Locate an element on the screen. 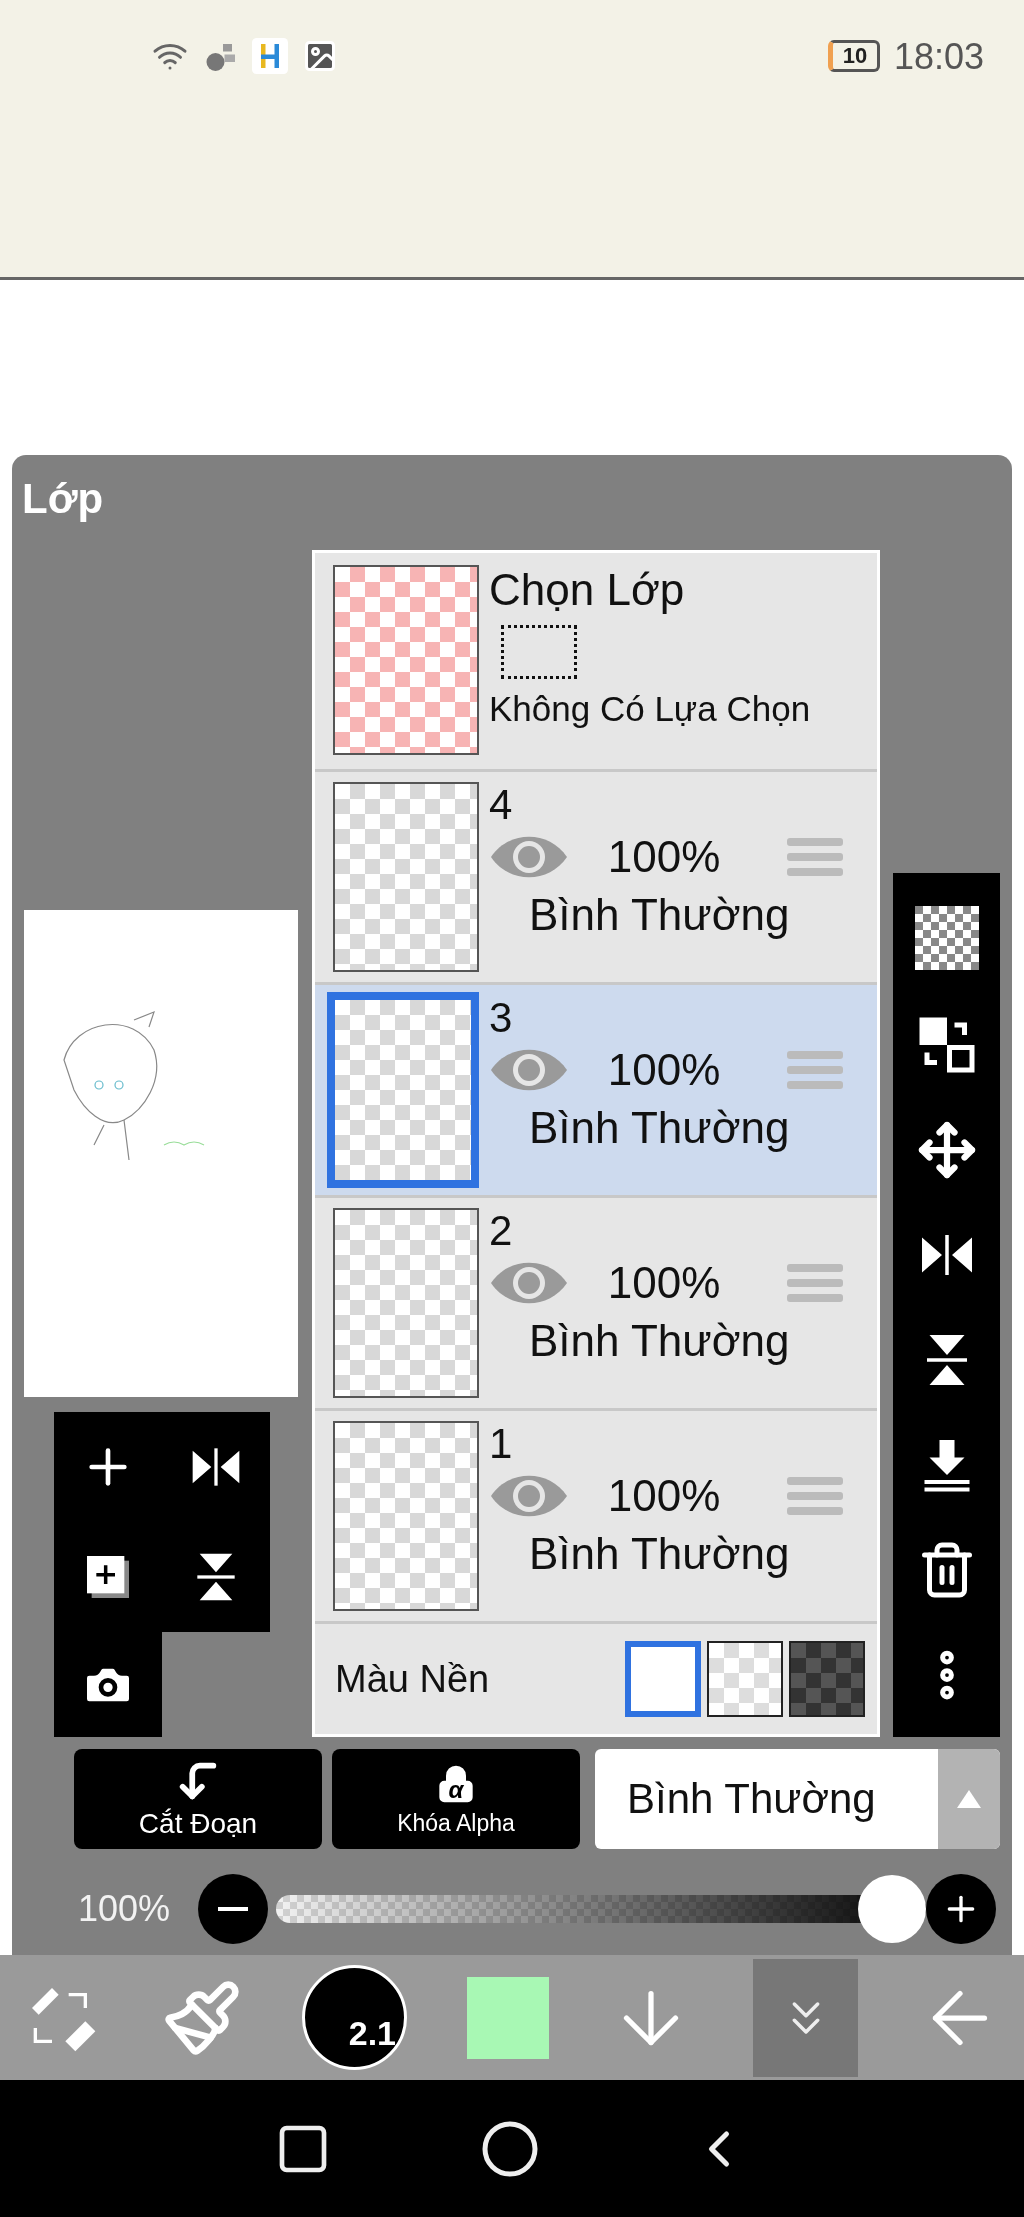 This screenshot has height=2217, width=1024. layer-row: 4 100% Bình Thường is located at coordinates (596, 878).